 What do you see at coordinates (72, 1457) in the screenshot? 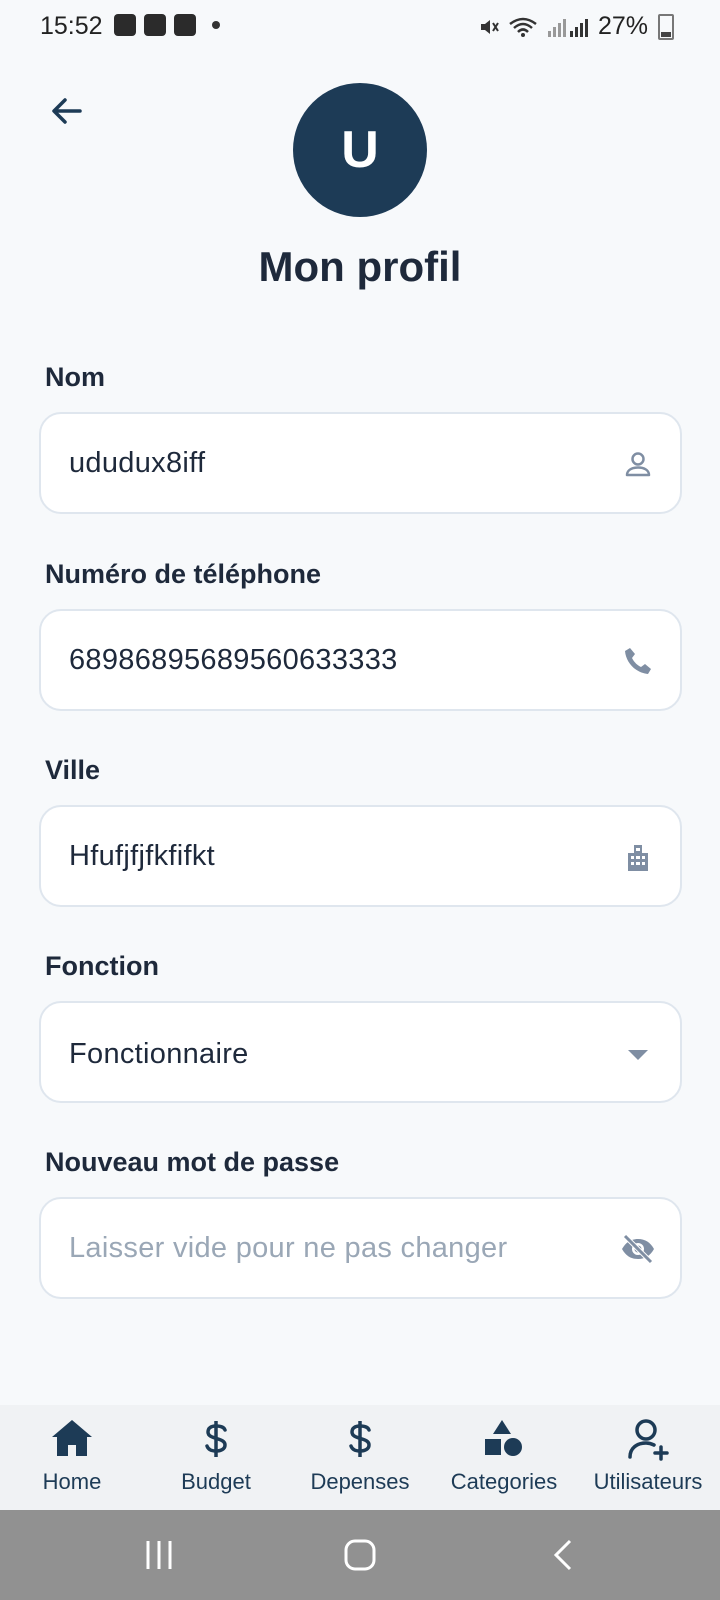
I see `nav-home: Home` at bounding box center [72, 1457].